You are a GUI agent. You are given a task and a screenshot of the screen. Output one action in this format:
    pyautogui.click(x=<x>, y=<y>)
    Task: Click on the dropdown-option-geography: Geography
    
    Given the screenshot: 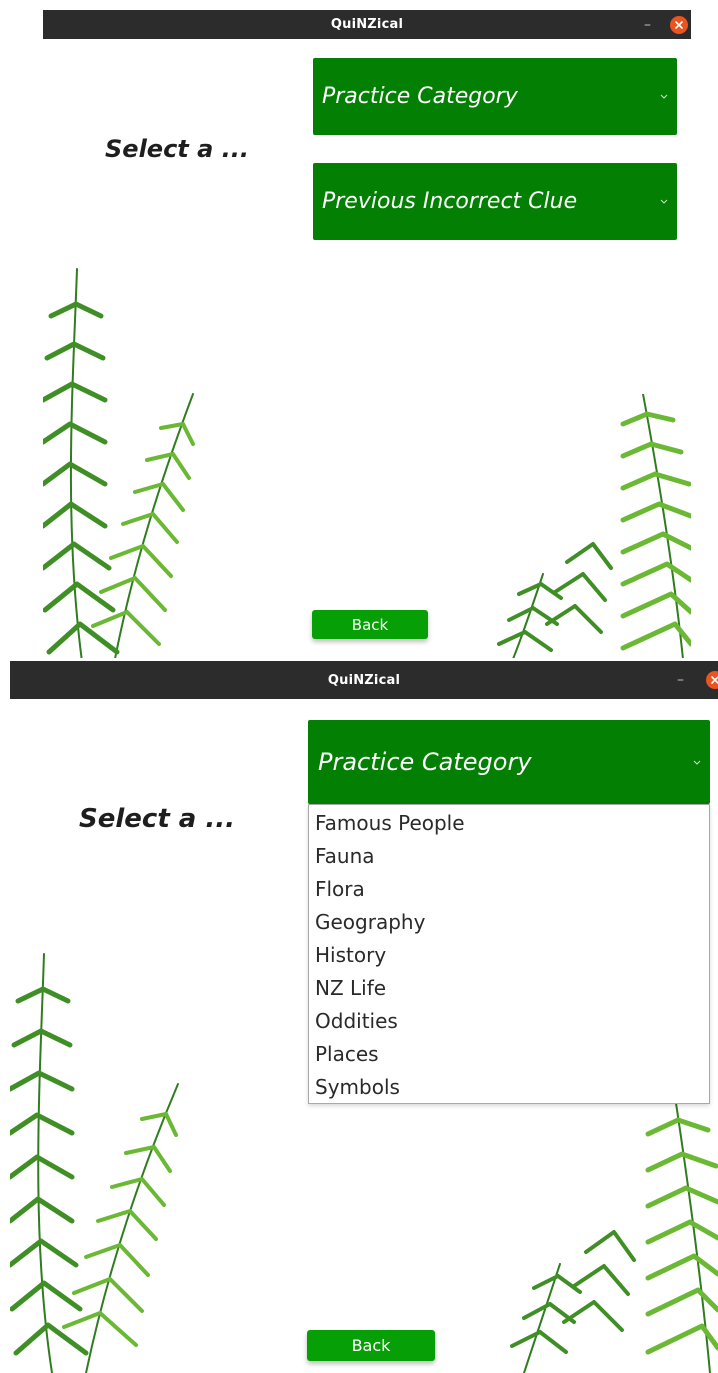 What is the action you would take?
    pyautogui.click(x=509, y=922)
    